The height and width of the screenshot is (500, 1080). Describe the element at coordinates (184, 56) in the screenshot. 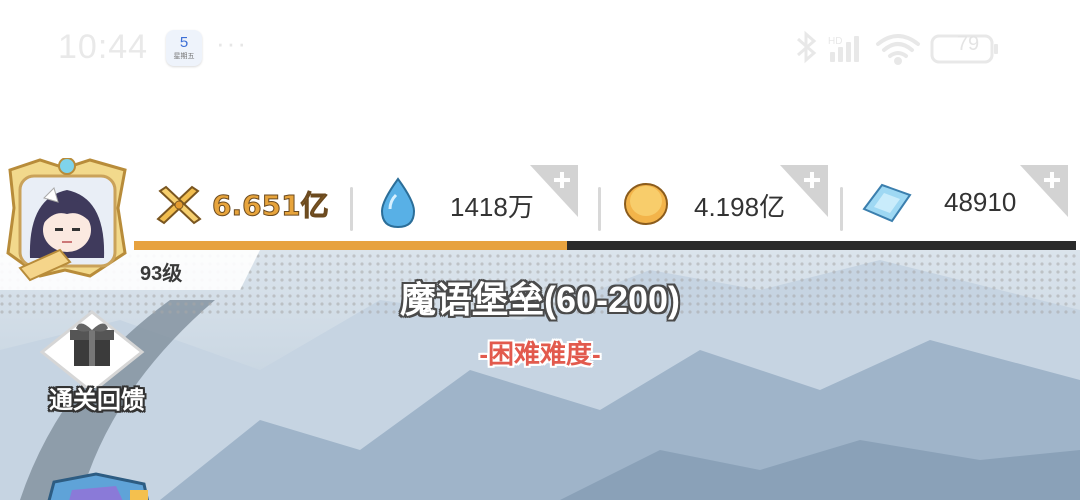

I see `calendar-label: 星期五` at that location.